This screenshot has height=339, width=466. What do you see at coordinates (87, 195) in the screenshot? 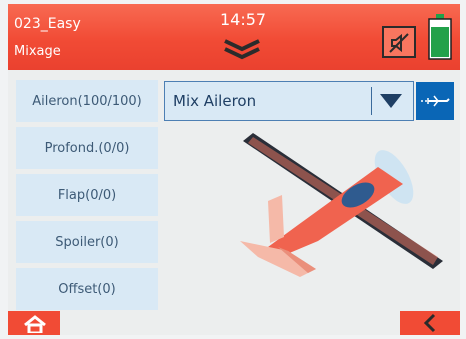
I see `sidebar-item-flap: Flap(0/0)` at bounding box center [87, 195].